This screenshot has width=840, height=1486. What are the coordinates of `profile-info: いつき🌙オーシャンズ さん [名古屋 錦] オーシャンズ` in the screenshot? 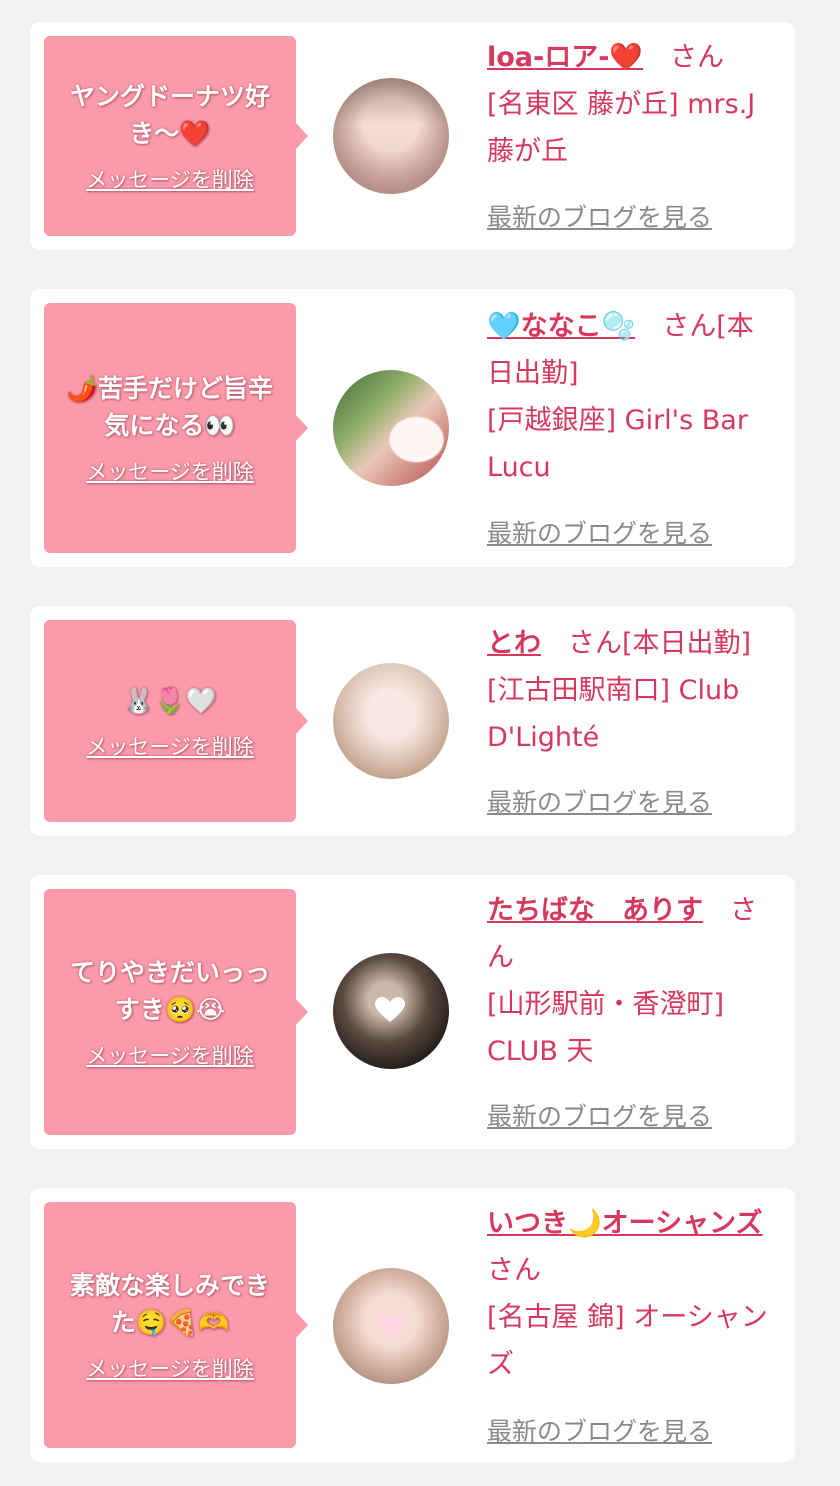 It's located at (633, 1294).